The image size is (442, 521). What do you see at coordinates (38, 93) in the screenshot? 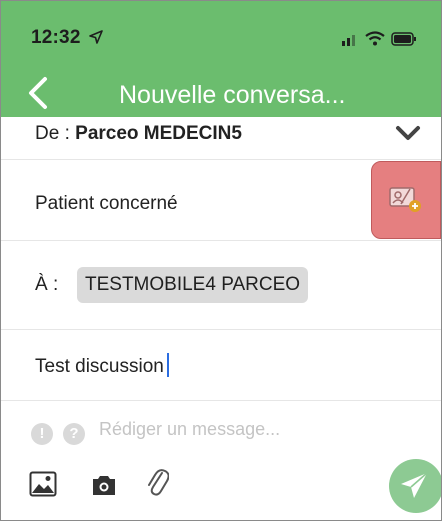
I see `chevron-left-icon` at bounding box center [38, 93].